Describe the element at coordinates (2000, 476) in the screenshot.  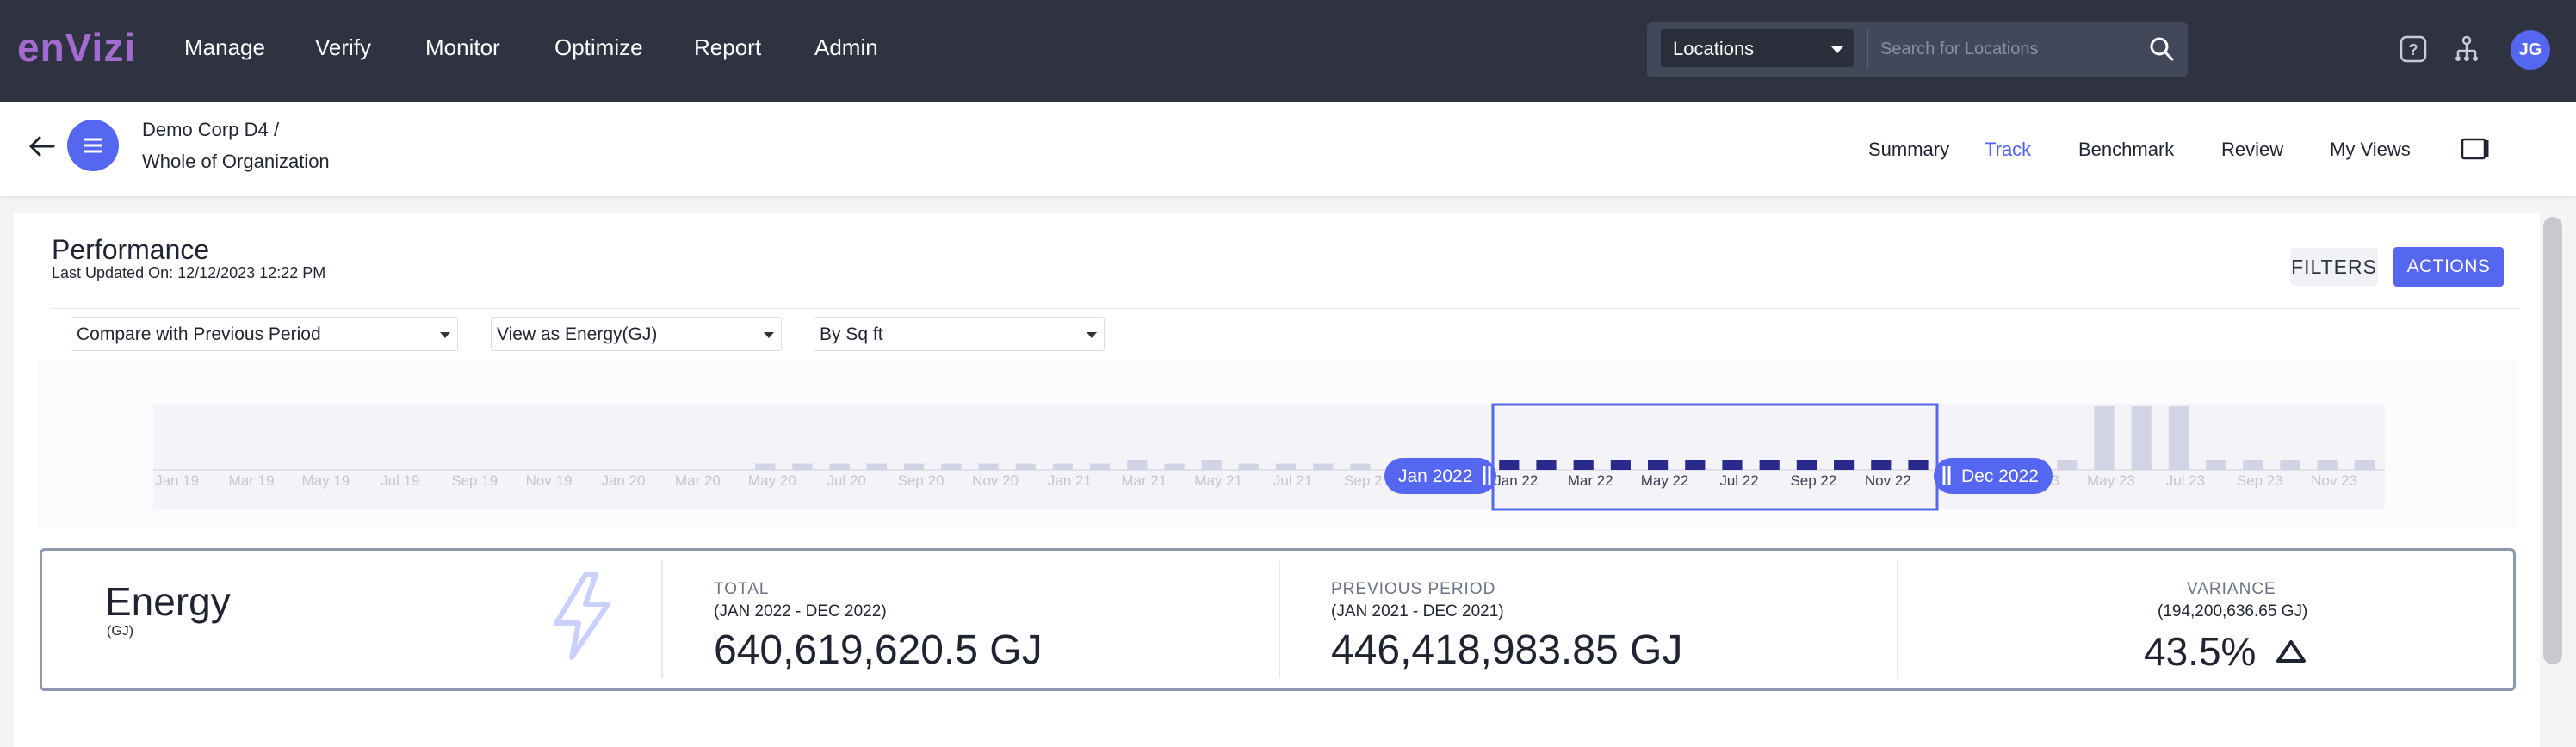
I see `range-end-label: Dec 2022` at that location.